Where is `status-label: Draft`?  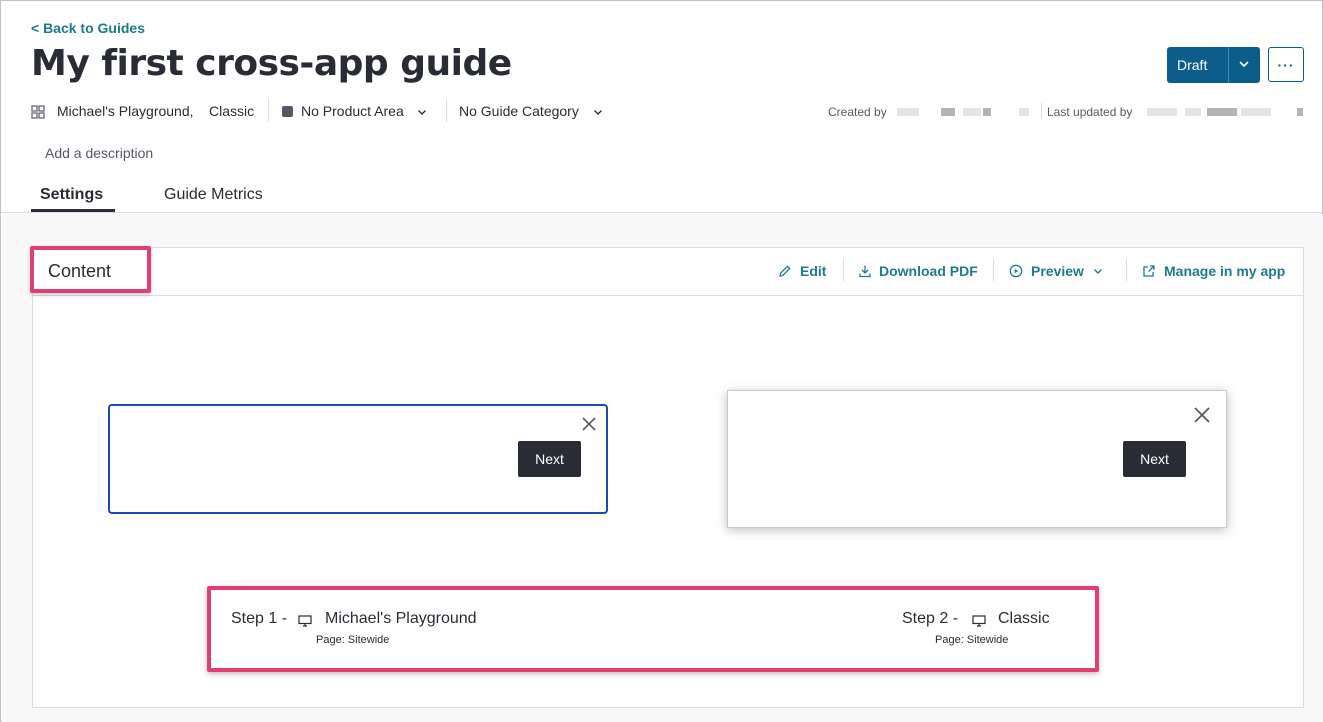
status-label: Draft is located at coordinates (1192, 65).